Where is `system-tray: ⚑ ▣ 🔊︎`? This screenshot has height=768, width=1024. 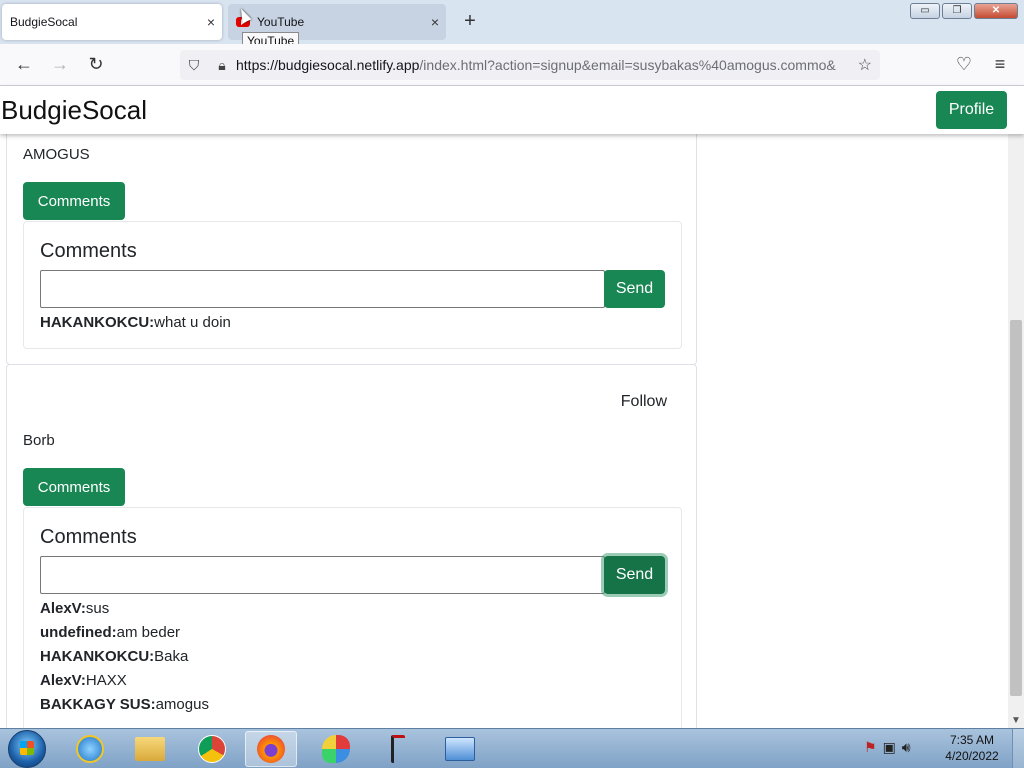 system-tray: ⚑ ▣ 🔊︎ is located at coordinates (887, 747).